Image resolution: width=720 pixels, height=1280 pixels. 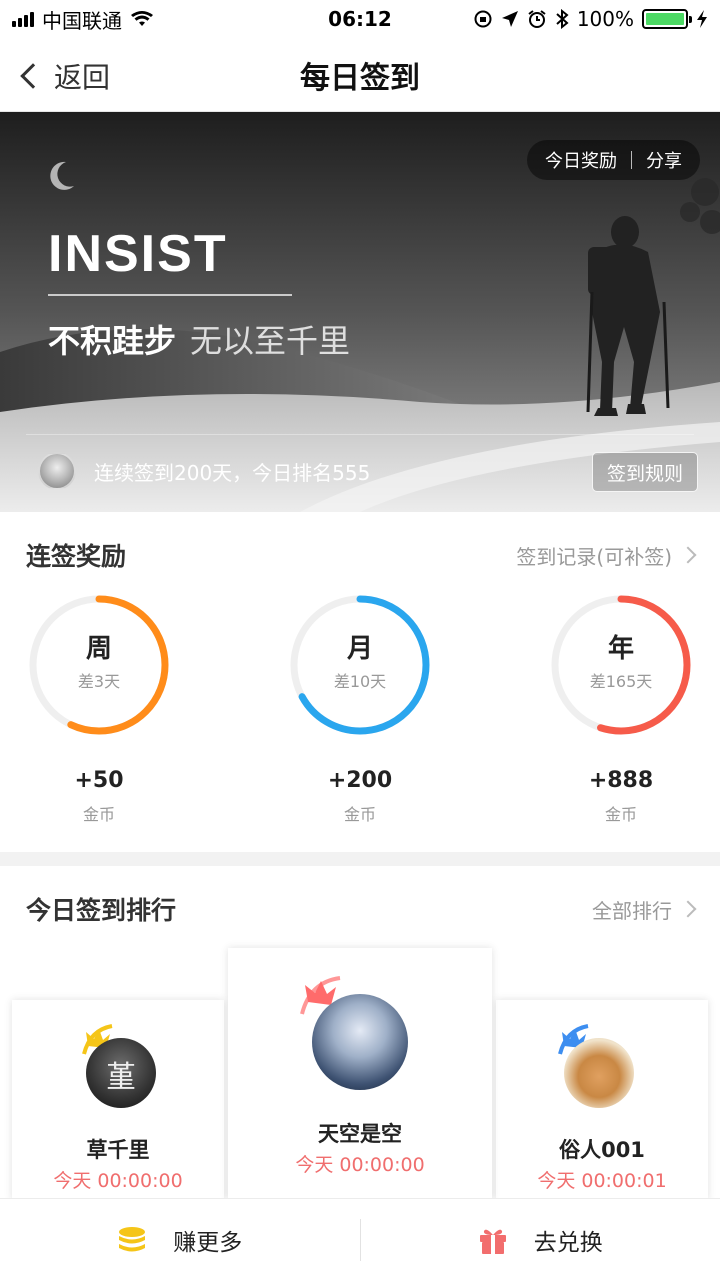 I want to click on banner-motto: 不积跬步 无以至千里, so click(x=199, y=339).